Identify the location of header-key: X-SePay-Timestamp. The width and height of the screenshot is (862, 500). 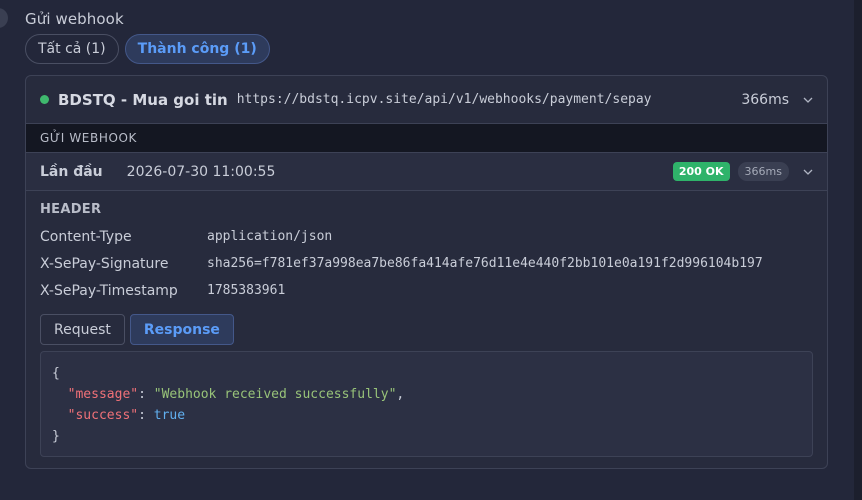
(109, 290).